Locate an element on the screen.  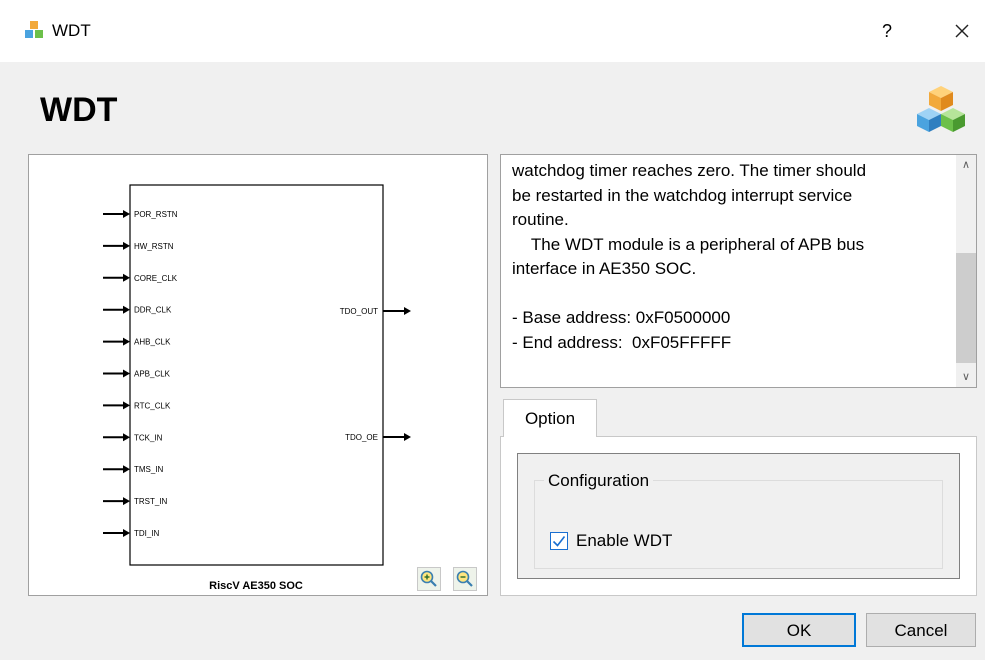
window-title: WDT is located at coordinates (71, 30).